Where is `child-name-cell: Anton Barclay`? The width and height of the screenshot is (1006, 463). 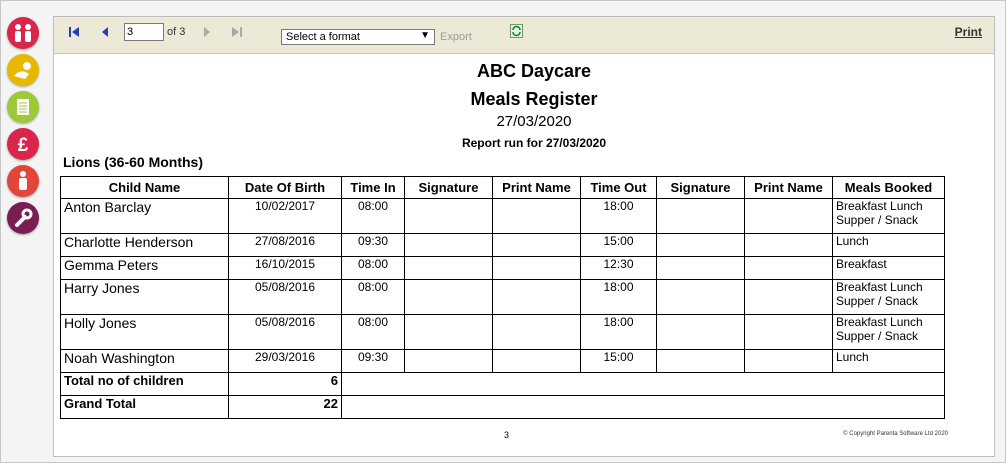
child-name-cell: Anton Barclay is located at coordinates (144, 216).